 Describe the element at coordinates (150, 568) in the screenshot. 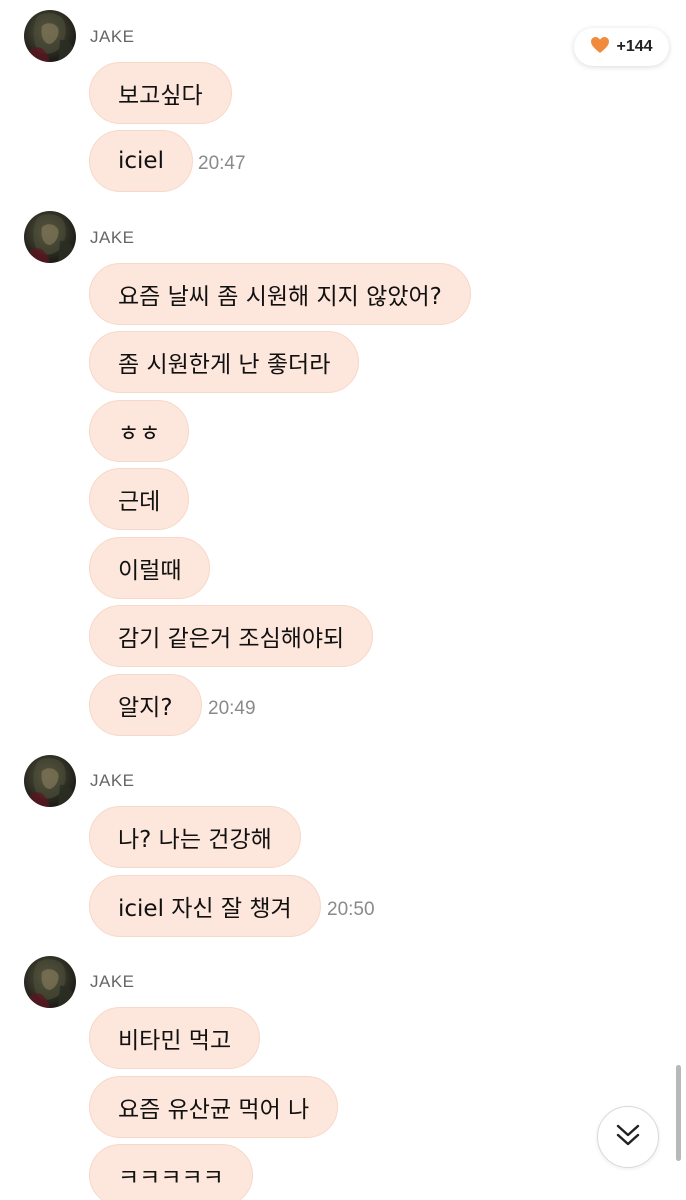

I see `message-bubble: 이럴때` at that location.